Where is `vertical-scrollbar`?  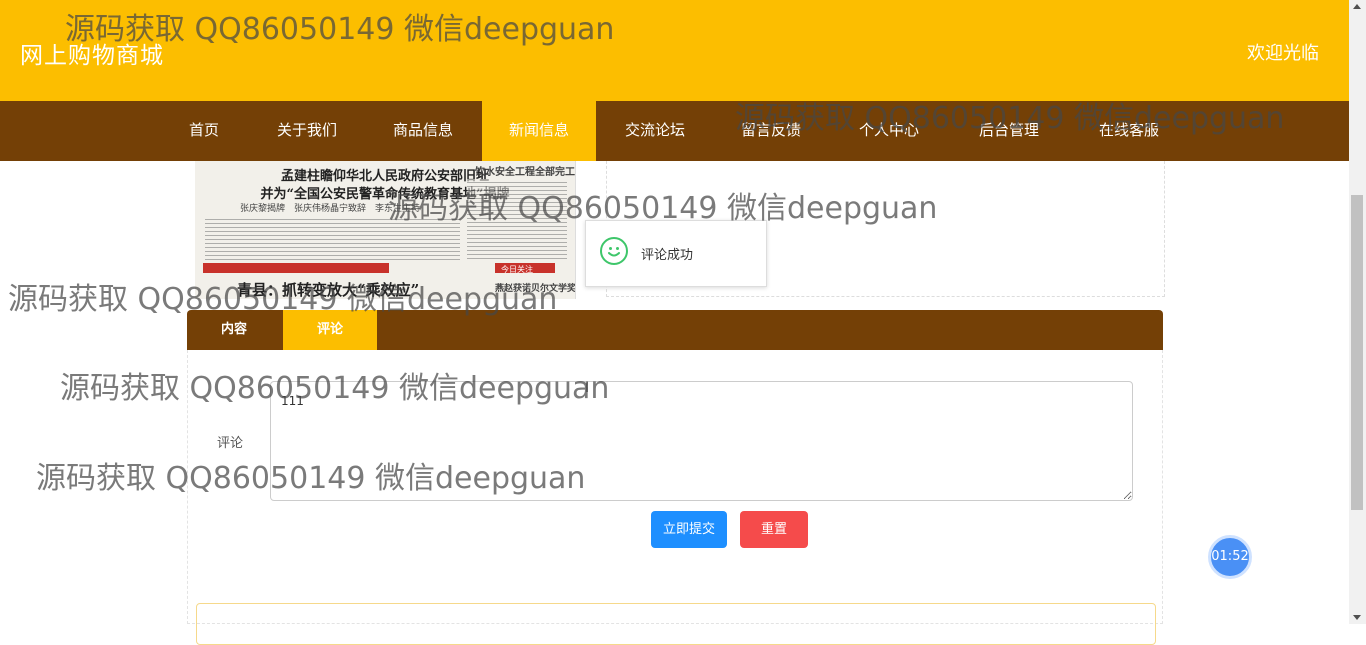 vertical-scrollbar is located at coordinates (1357, 312).